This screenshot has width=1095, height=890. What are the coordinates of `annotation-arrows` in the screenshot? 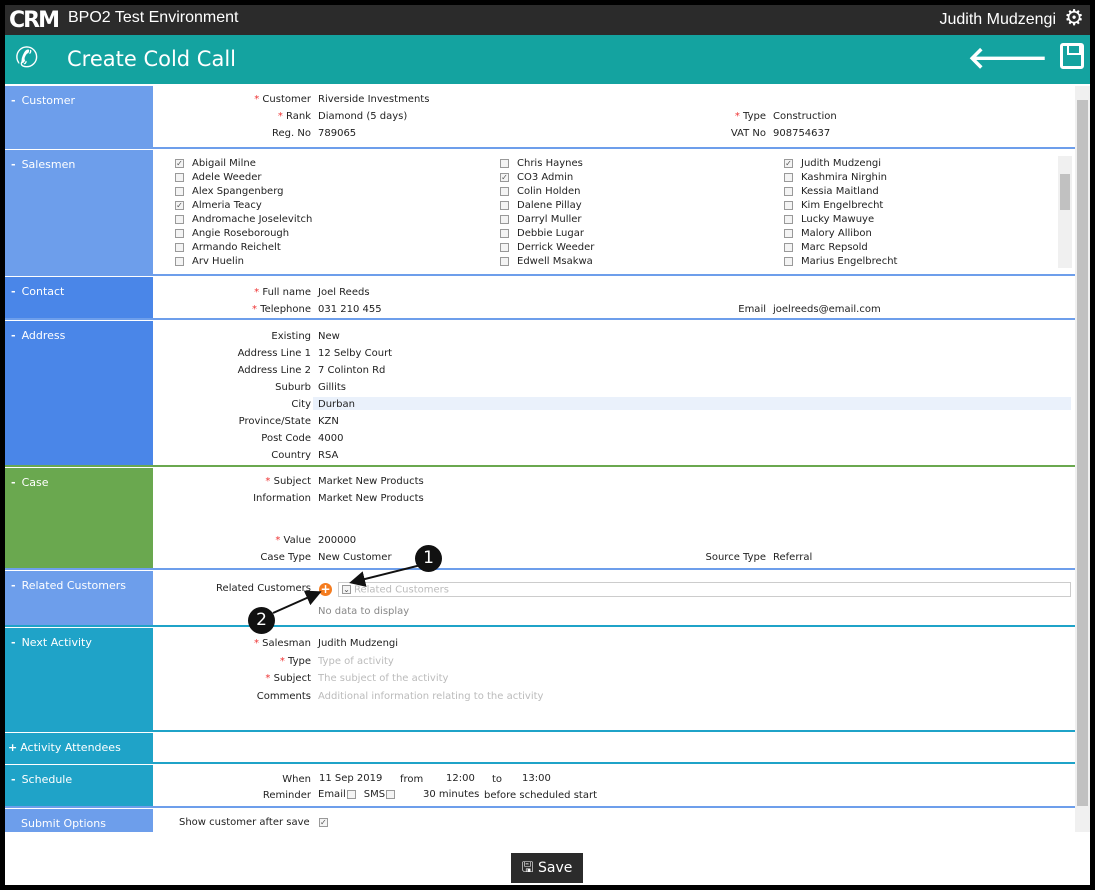 It's located at (349, 588).